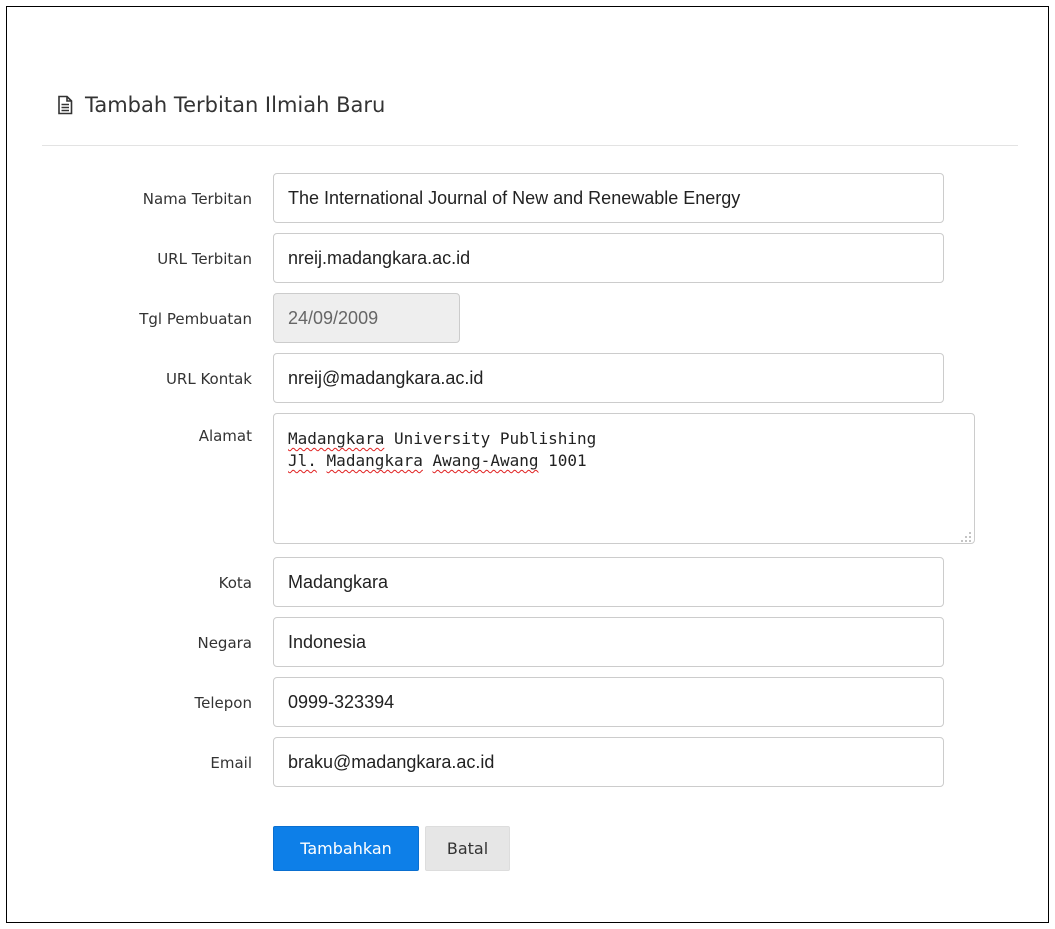  Describe the element at coordinates (327, 641) in the screenshot. I see `negara-value: Indonesia` at that location.